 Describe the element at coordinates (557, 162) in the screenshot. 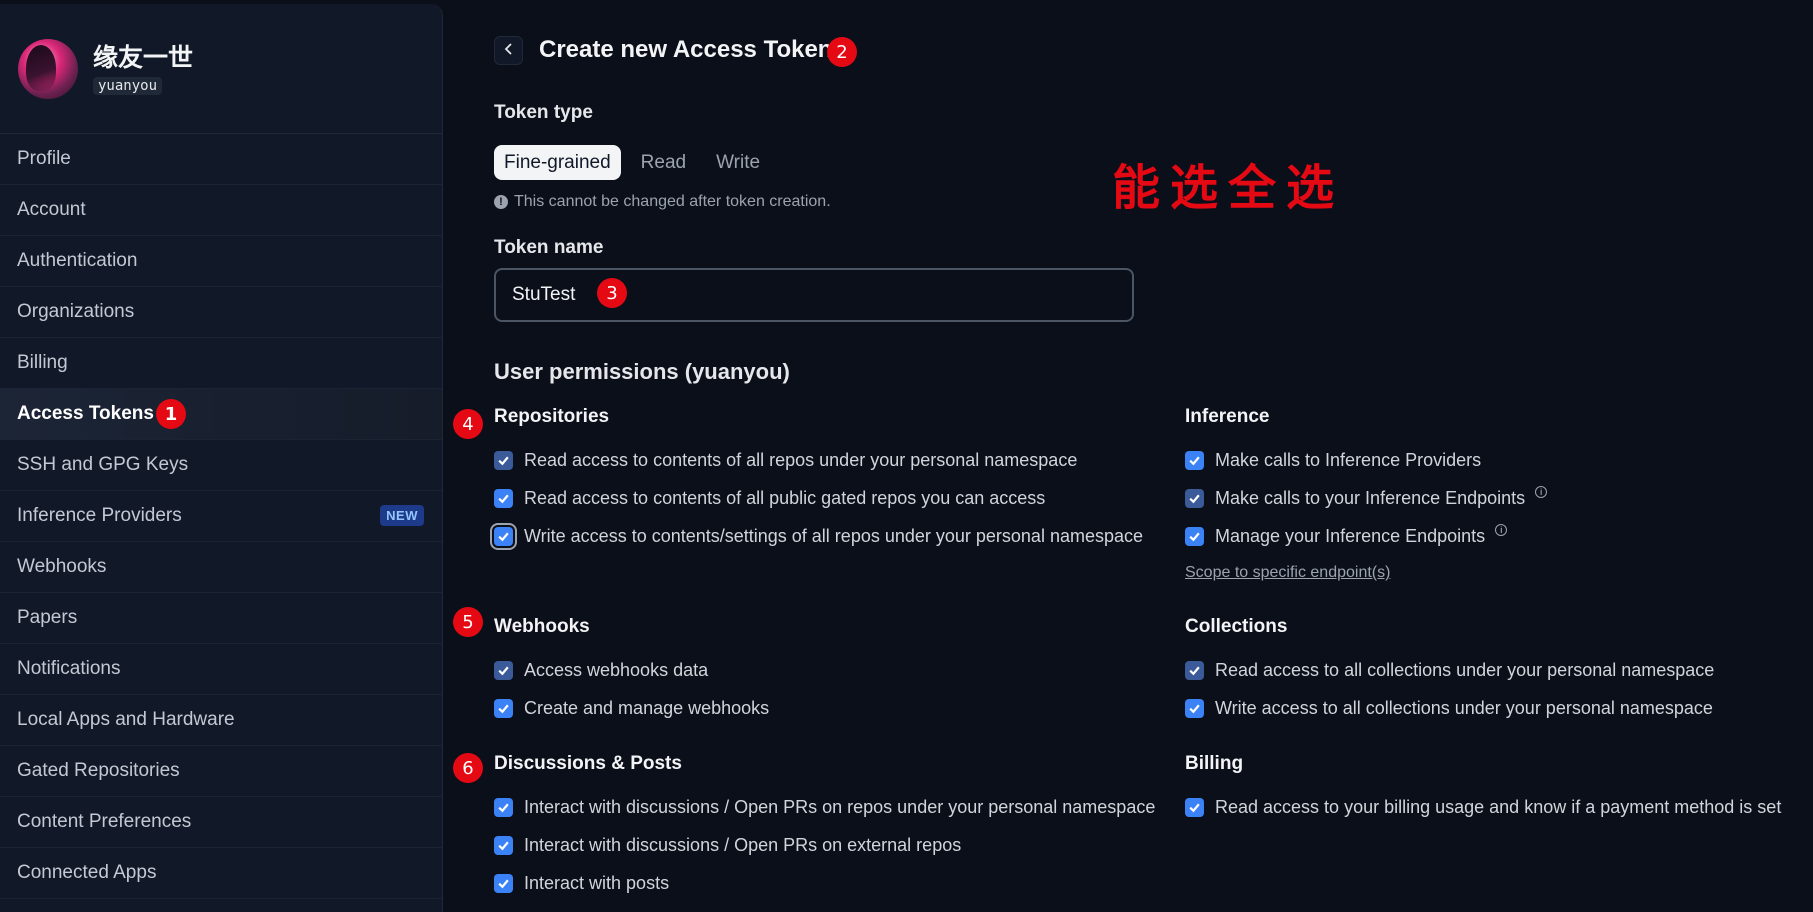

I see `token-type-fine-grained: Fine-grained` at that location.